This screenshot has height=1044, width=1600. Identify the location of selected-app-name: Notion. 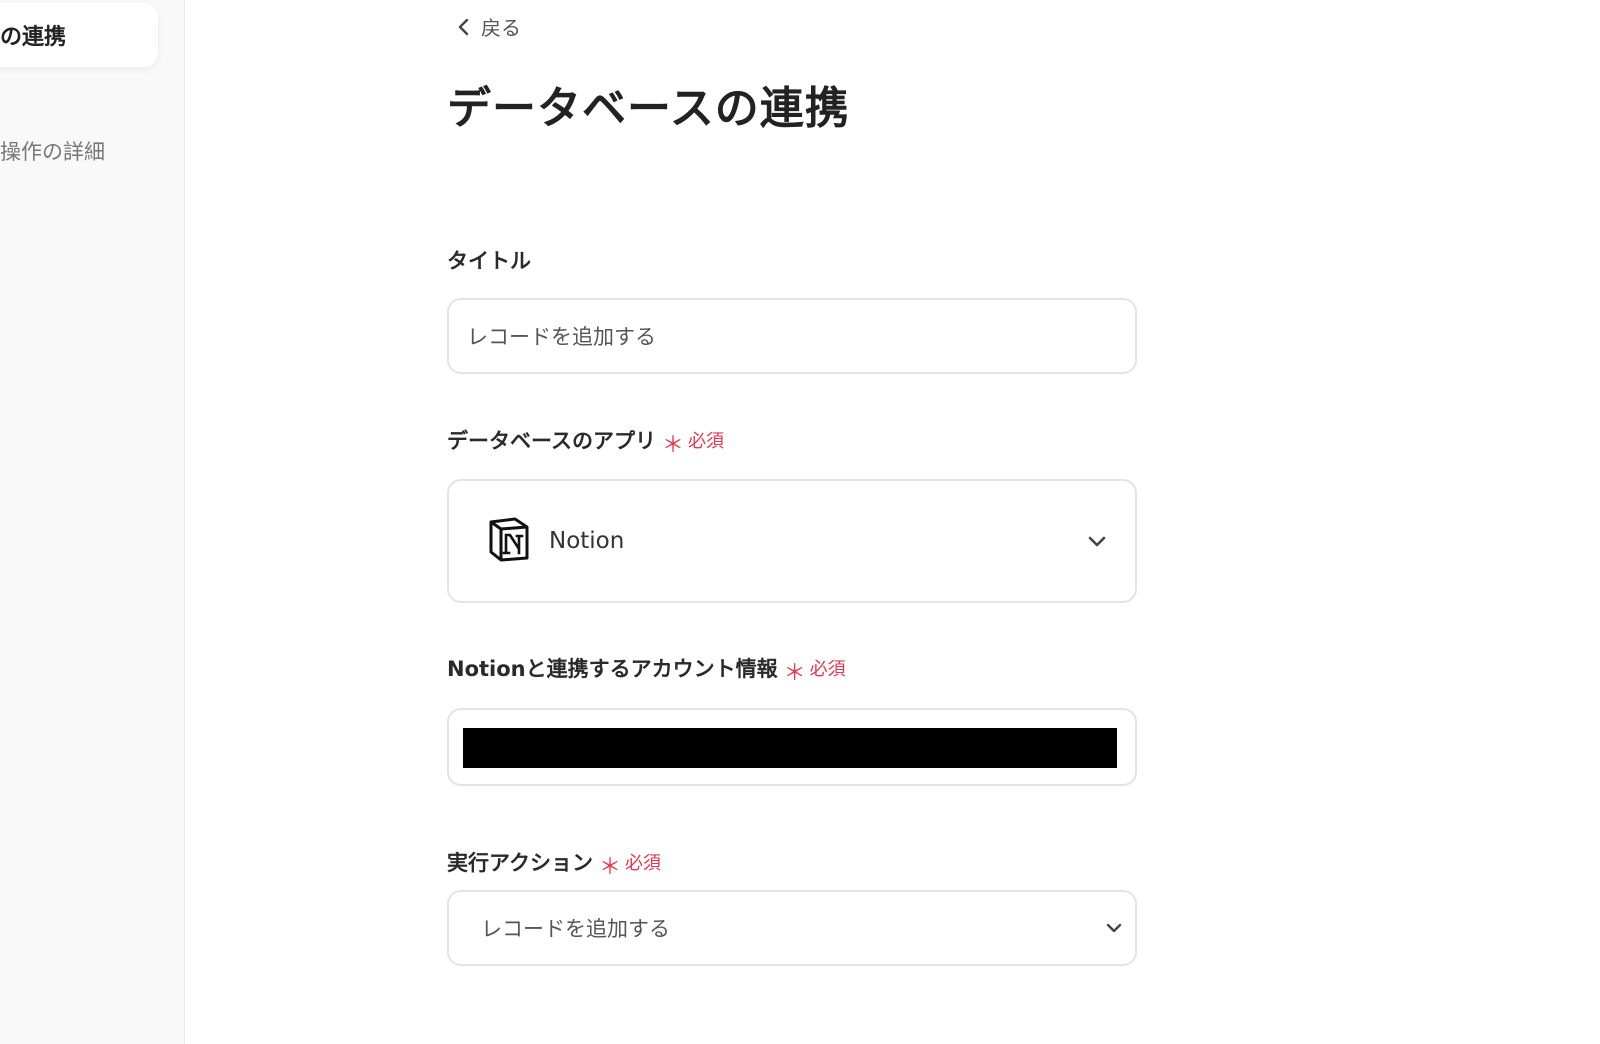
(587, 541).